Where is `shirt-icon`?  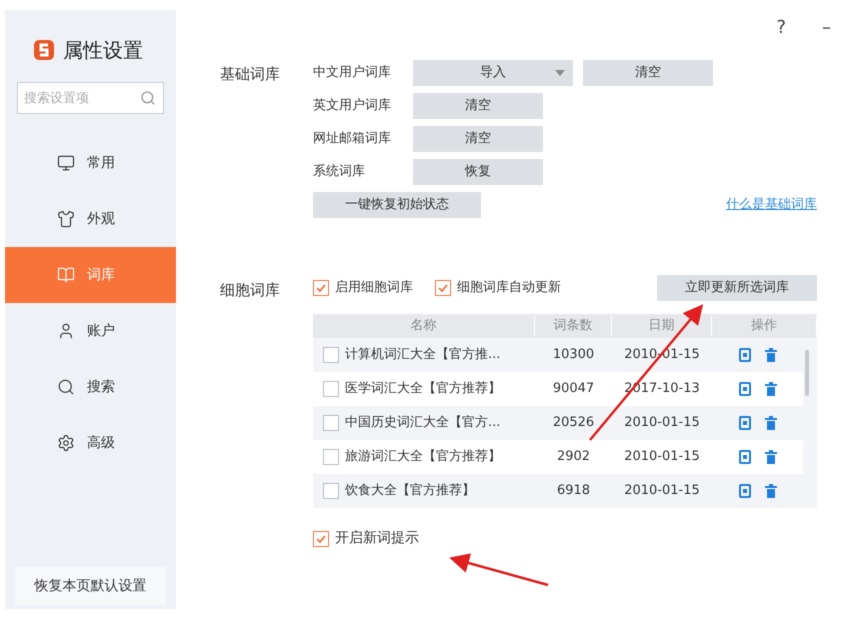 shirt-icon is located at coordinates (66, 219).